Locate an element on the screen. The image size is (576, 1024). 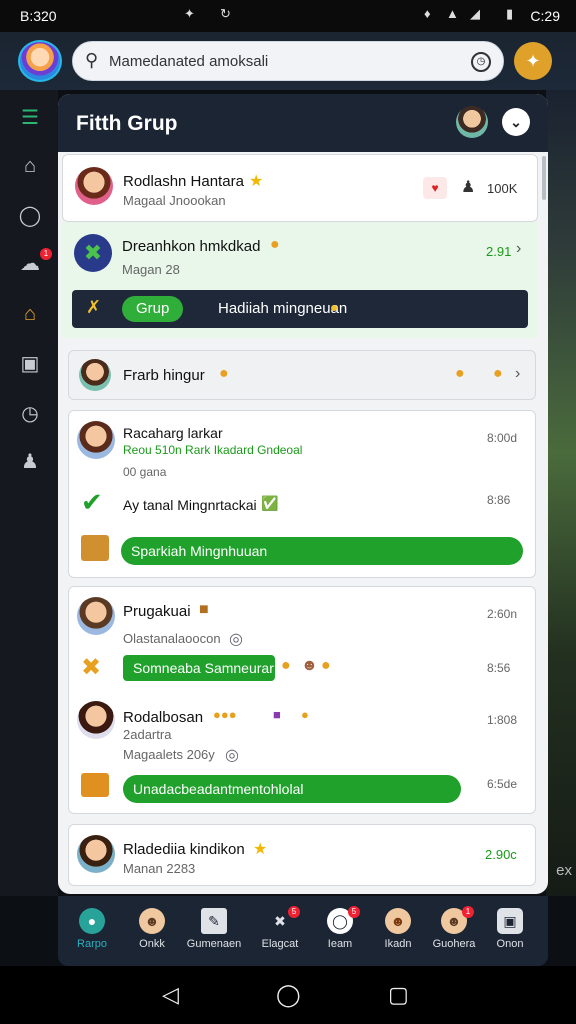
group-pill: Grup is located at coordinates (153, 309).